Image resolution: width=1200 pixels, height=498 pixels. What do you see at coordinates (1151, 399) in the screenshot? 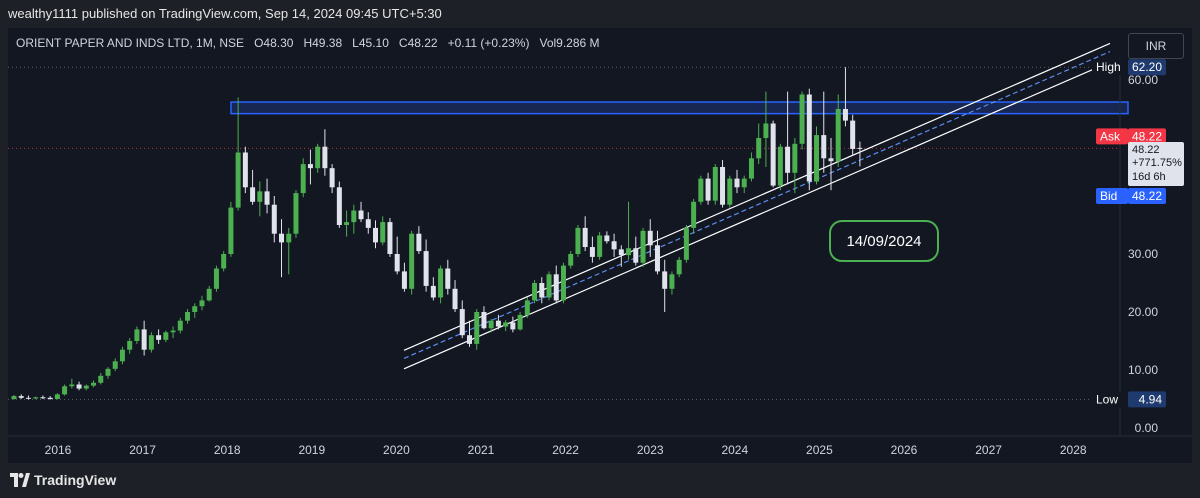
I see `low-value: 4.94` at bounding box center [1151, 399].